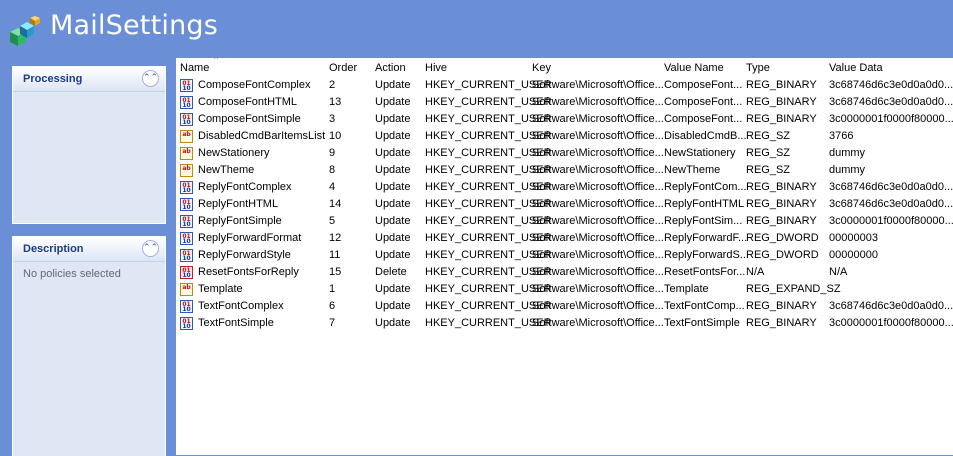 This screenshot has height=456, width=953. What do you see at coordinates (700, 153) in the screenshot?
I see `cell-value-name: NewStationery` at bounding box center [700, 153].